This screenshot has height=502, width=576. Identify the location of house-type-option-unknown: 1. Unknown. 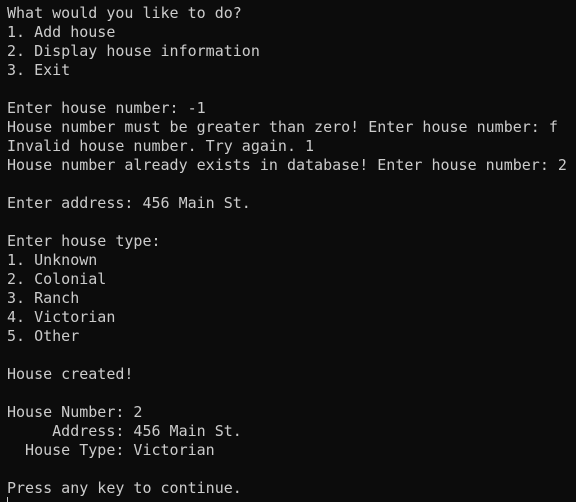
(52, 260).